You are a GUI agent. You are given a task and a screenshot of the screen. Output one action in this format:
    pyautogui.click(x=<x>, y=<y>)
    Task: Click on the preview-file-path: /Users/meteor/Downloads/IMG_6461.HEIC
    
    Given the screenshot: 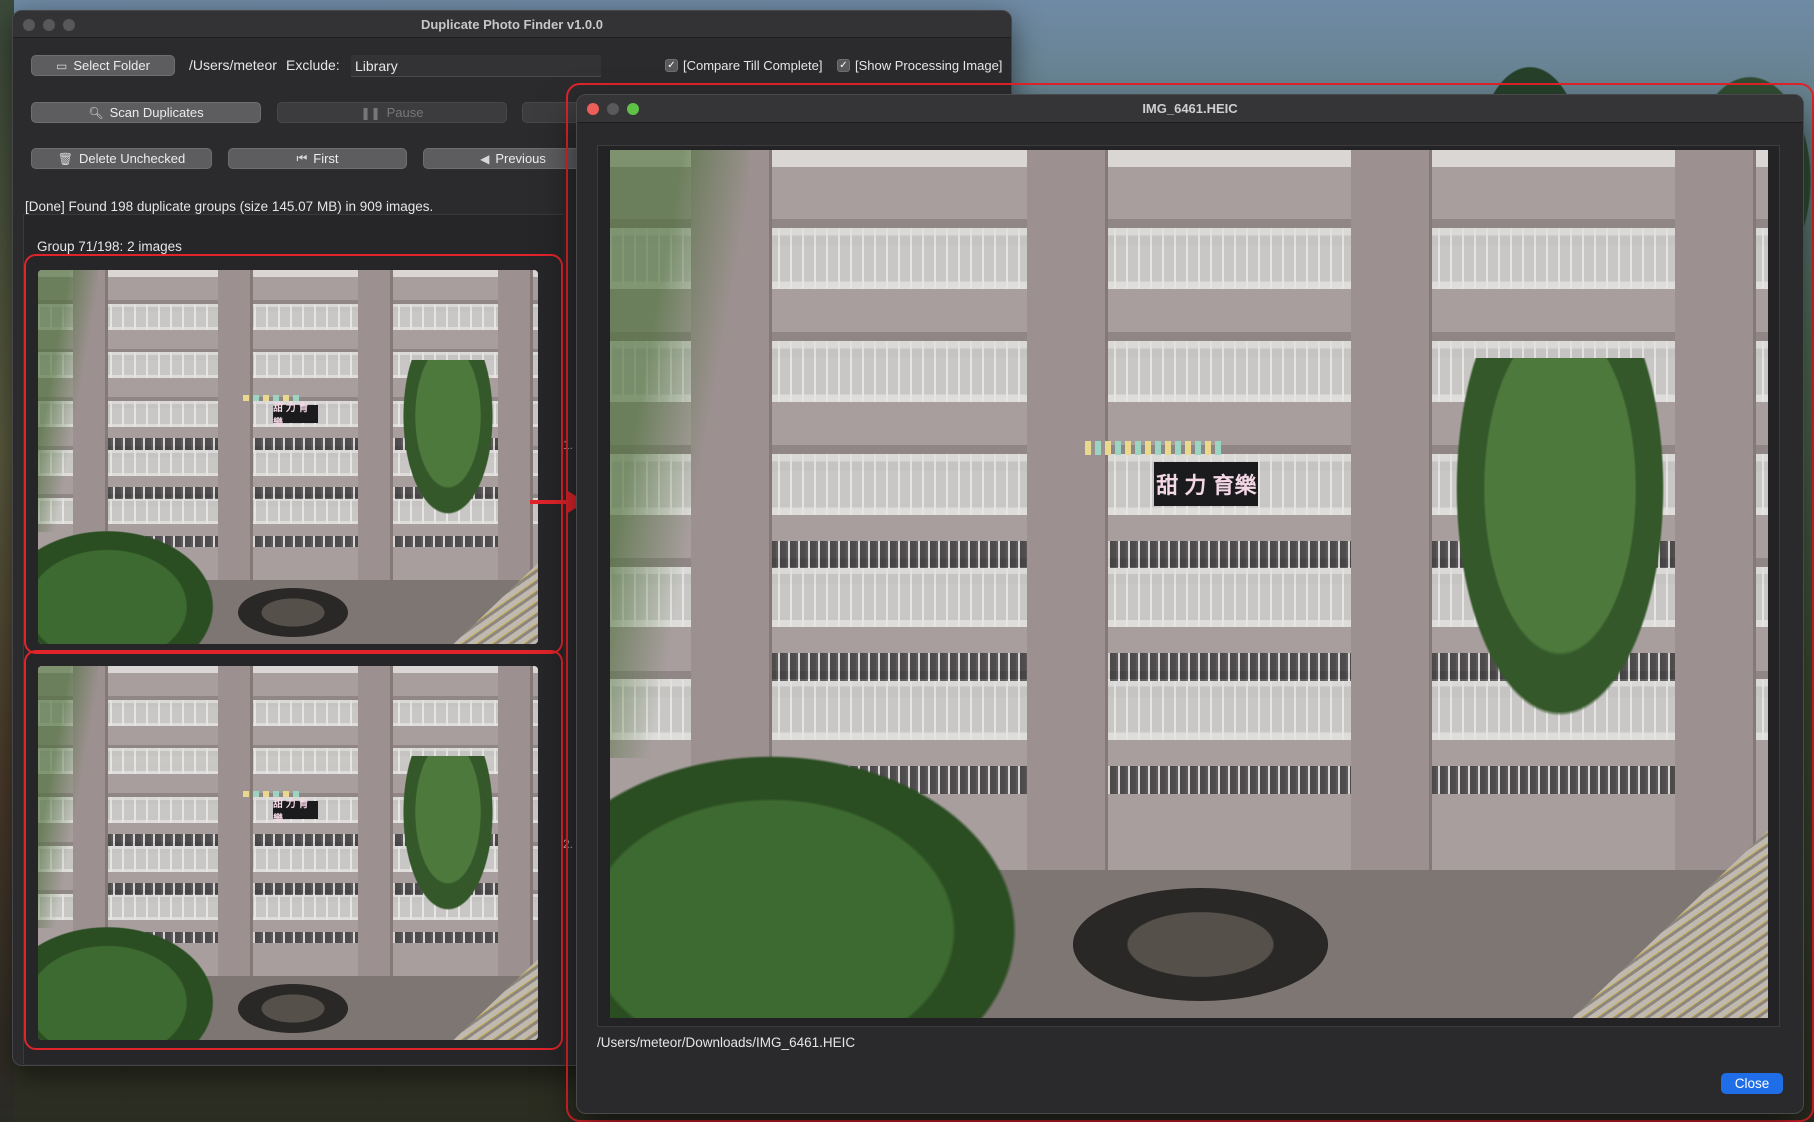 What is the action you would take?
    pyautogui.click(x=726, y=1042)
    